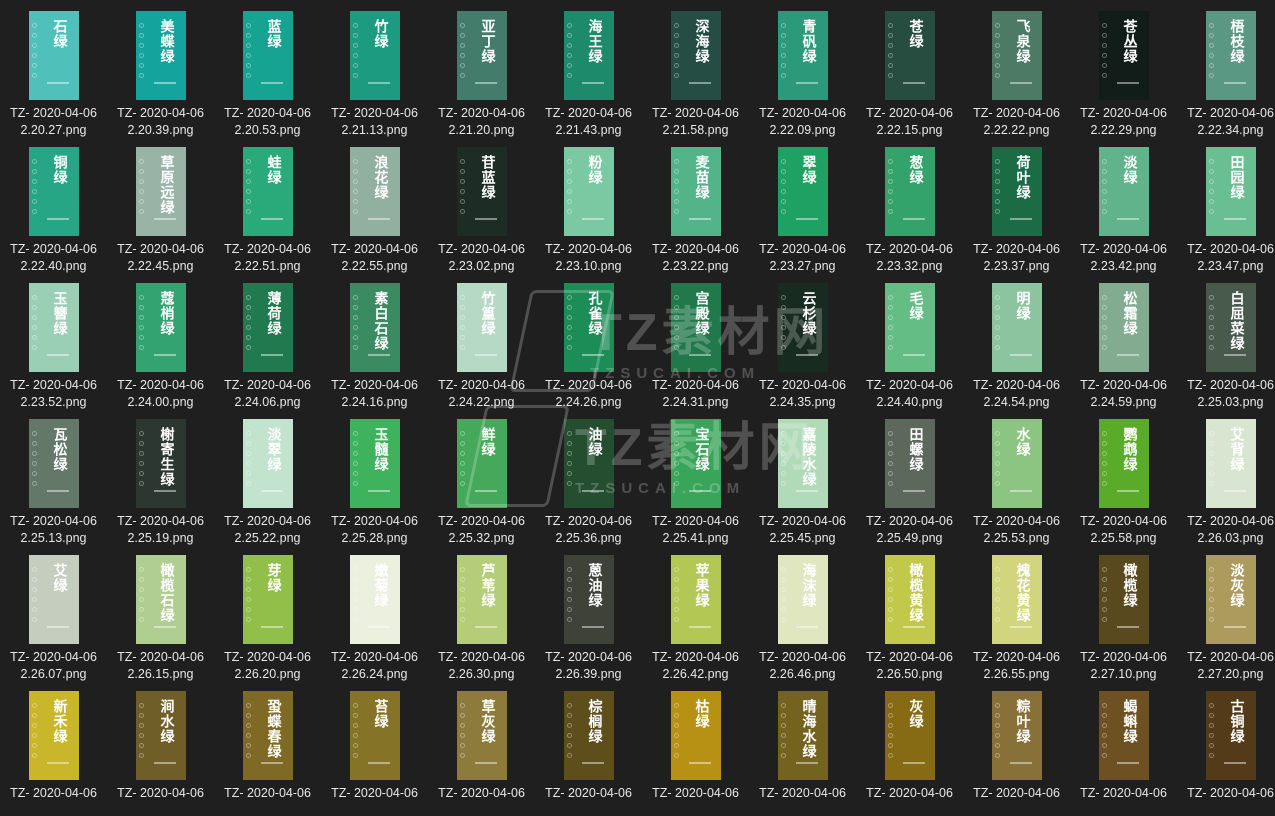 This screenshot has width=1275, height=816. Describe the element at coordinates (160, 204) in the screenshot. I see `file-item: 草原远绿 TZ- 2020-04-06 2.22.45.png` at that location.